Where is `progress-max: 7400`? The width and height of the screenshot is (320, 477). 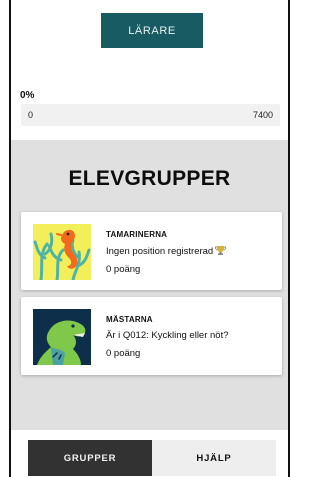
progress-max: 7400 is located at coordinates (262, 115).